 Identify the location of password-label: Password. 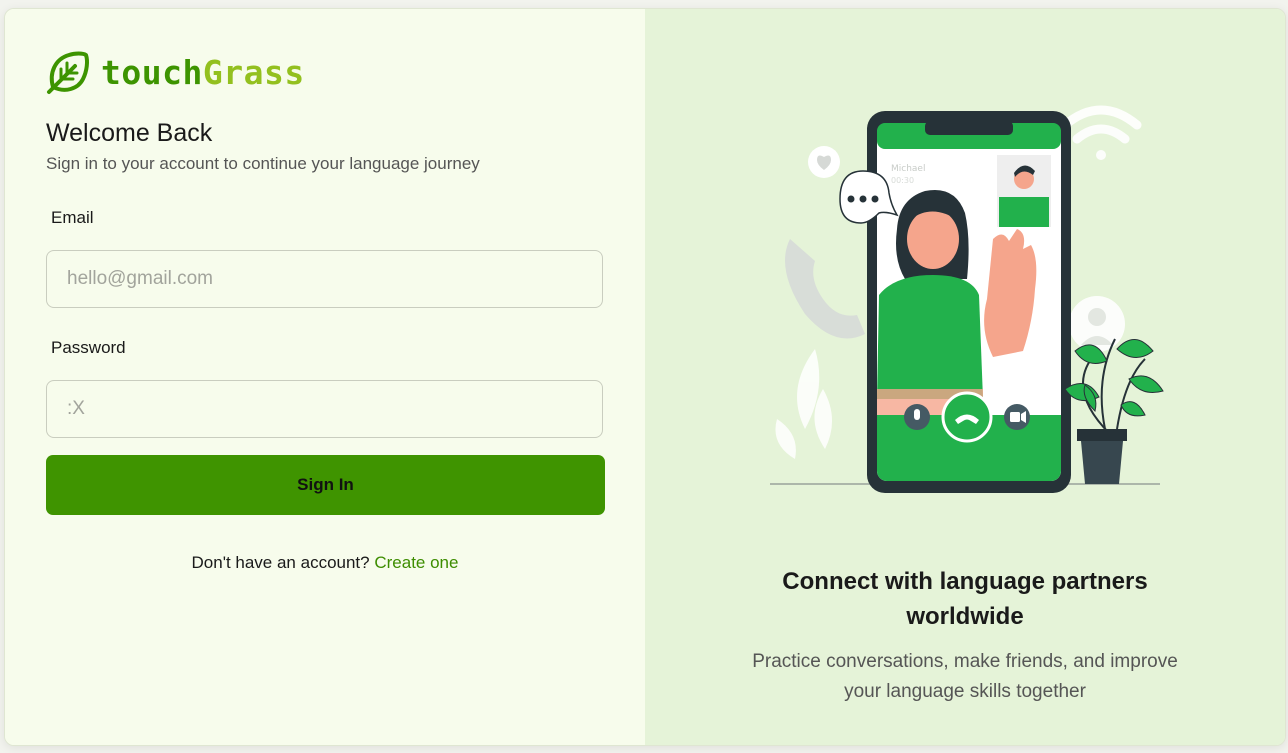
(88, 347).